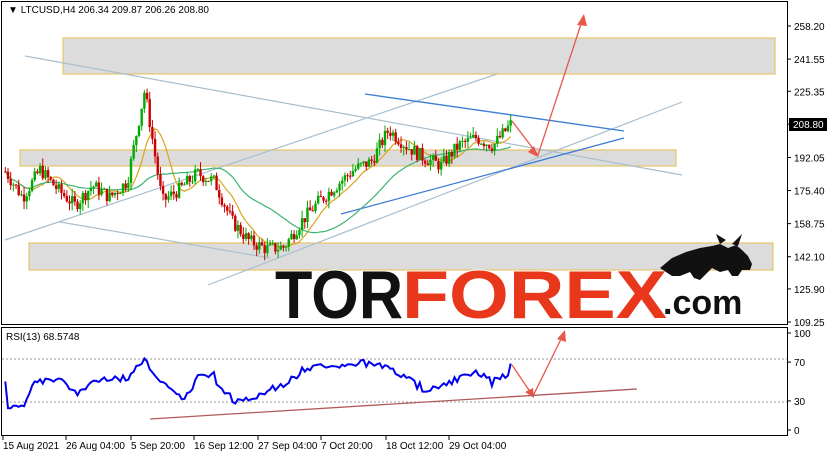  Describe the element at coordinates (809, 60) in the screenshot. I see `price-tick-label: 241.55` at that location.